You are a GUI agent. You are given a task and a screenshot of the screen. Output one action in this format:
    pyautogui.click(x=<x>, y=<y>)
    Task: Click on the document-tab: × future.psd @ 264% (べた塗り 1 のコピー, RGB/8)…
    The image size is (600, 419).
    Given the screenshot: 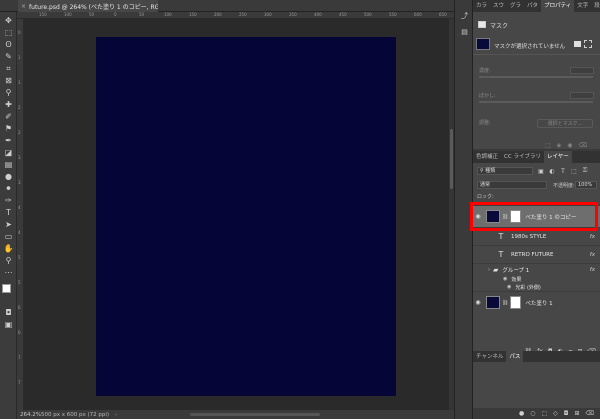 What is the action you would take?
    pyautogui.click(x=88, y=6)
    